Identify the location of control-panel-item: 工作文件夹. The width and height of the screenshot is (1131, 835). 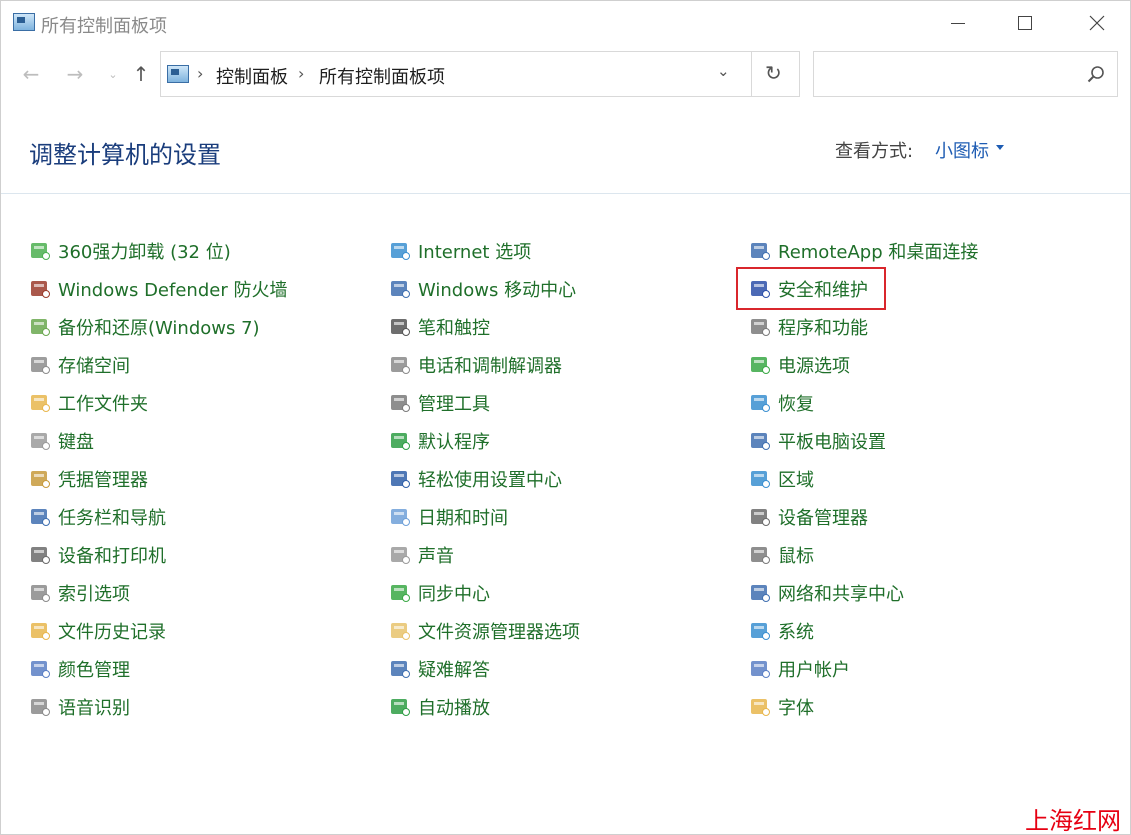
(88, 403).